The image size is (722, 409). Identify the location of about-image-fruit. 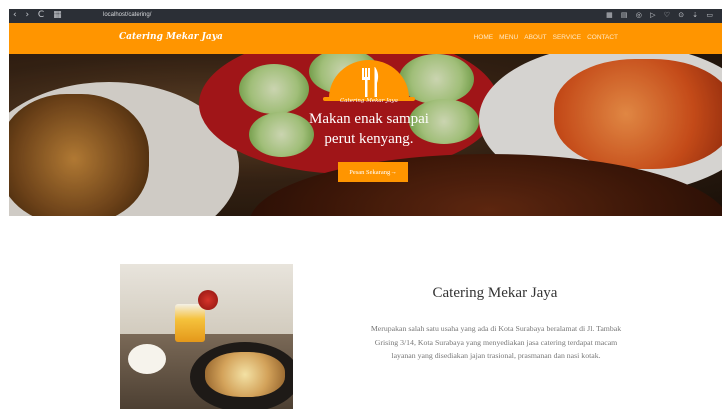
(208, 300).